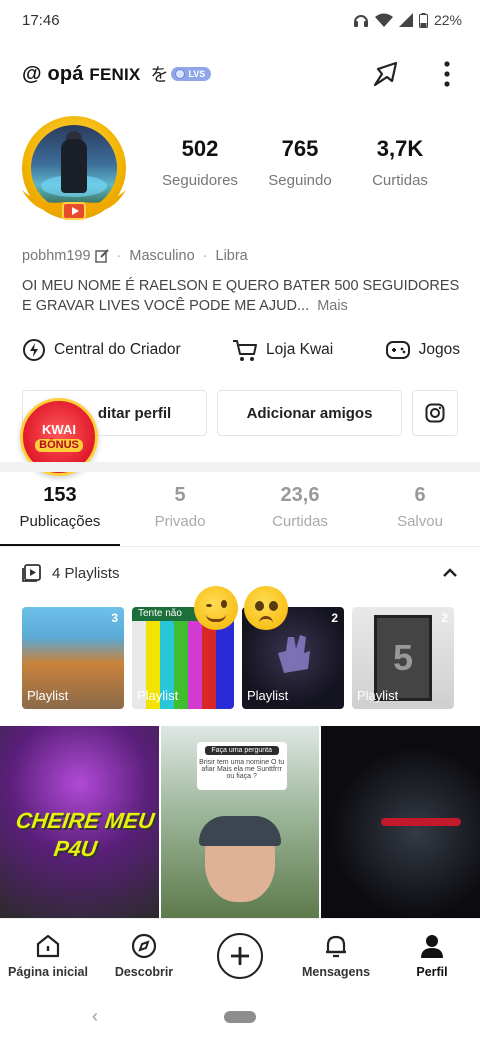  I want to click on tab-label: Curtidas, so click(300, 521).